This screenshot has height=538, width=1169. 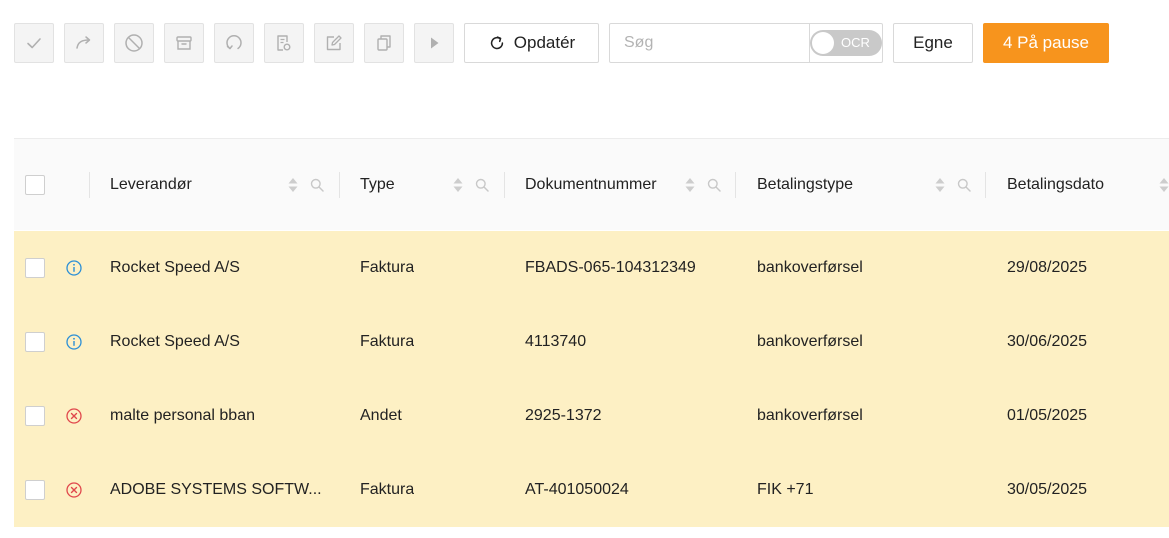 I want to click on ocr-cell: OCR, so click(x=846, y=43).